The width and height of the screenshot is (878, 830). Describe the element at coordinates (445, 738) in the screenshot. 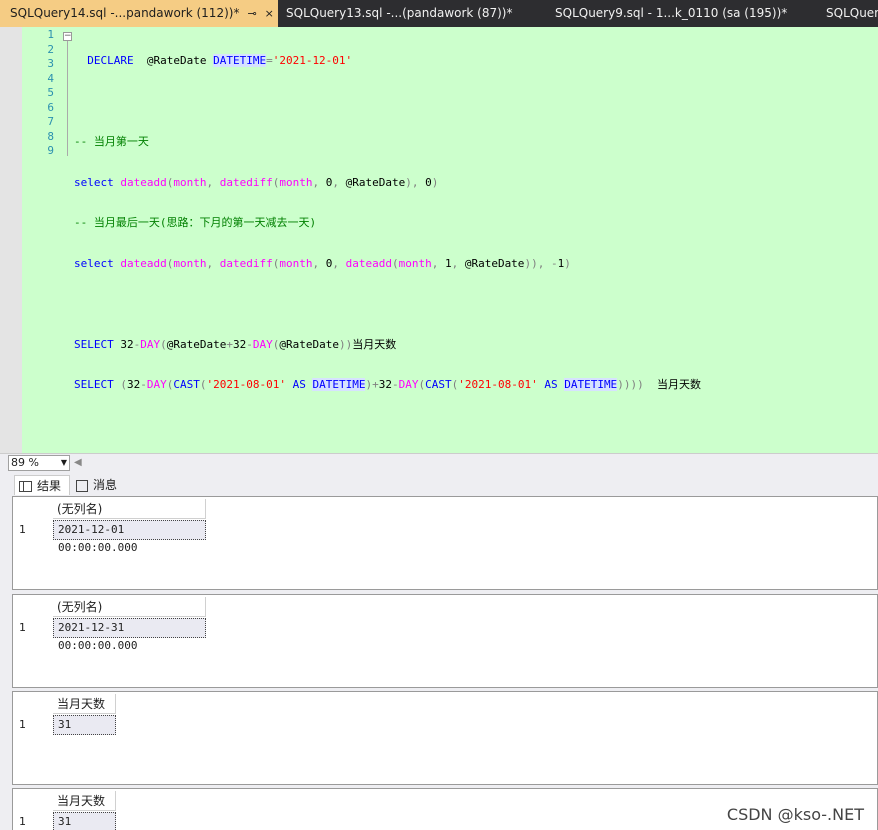

I see `result-grid: 当月天数 1 31` at that location.